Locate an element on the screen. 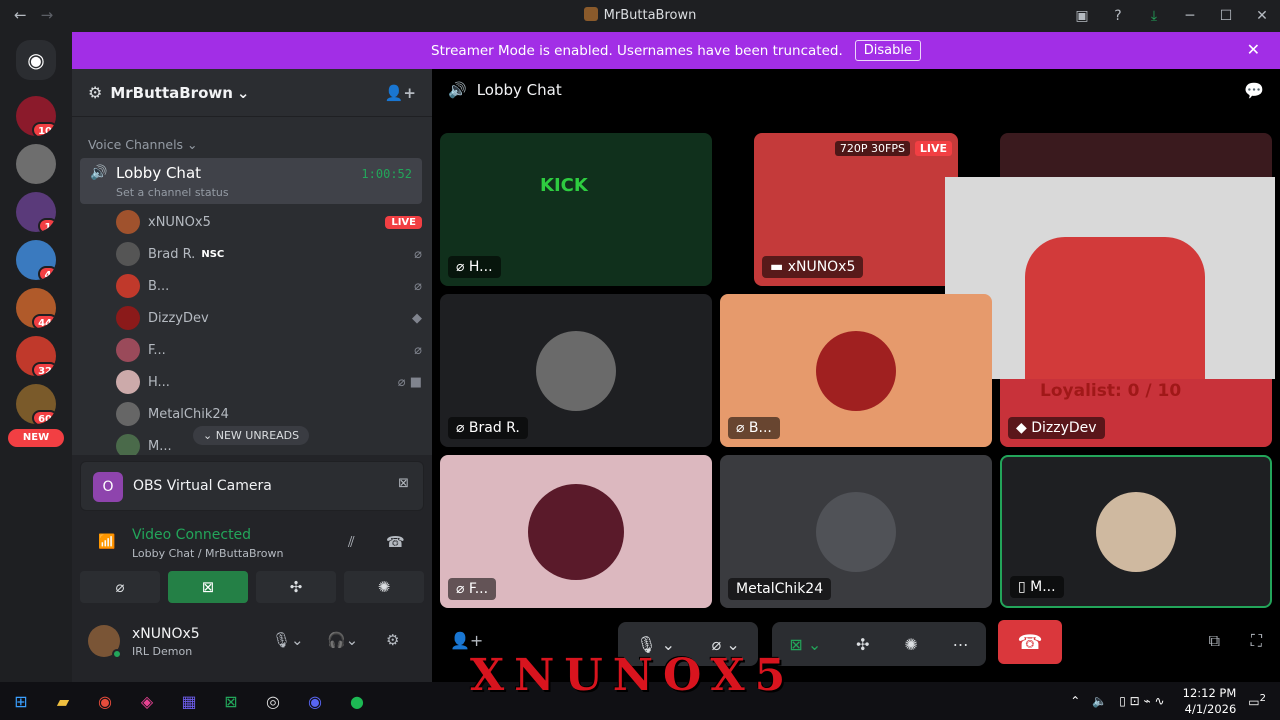  volume-icon: 🔈 is located at coordinates (1099, 701).